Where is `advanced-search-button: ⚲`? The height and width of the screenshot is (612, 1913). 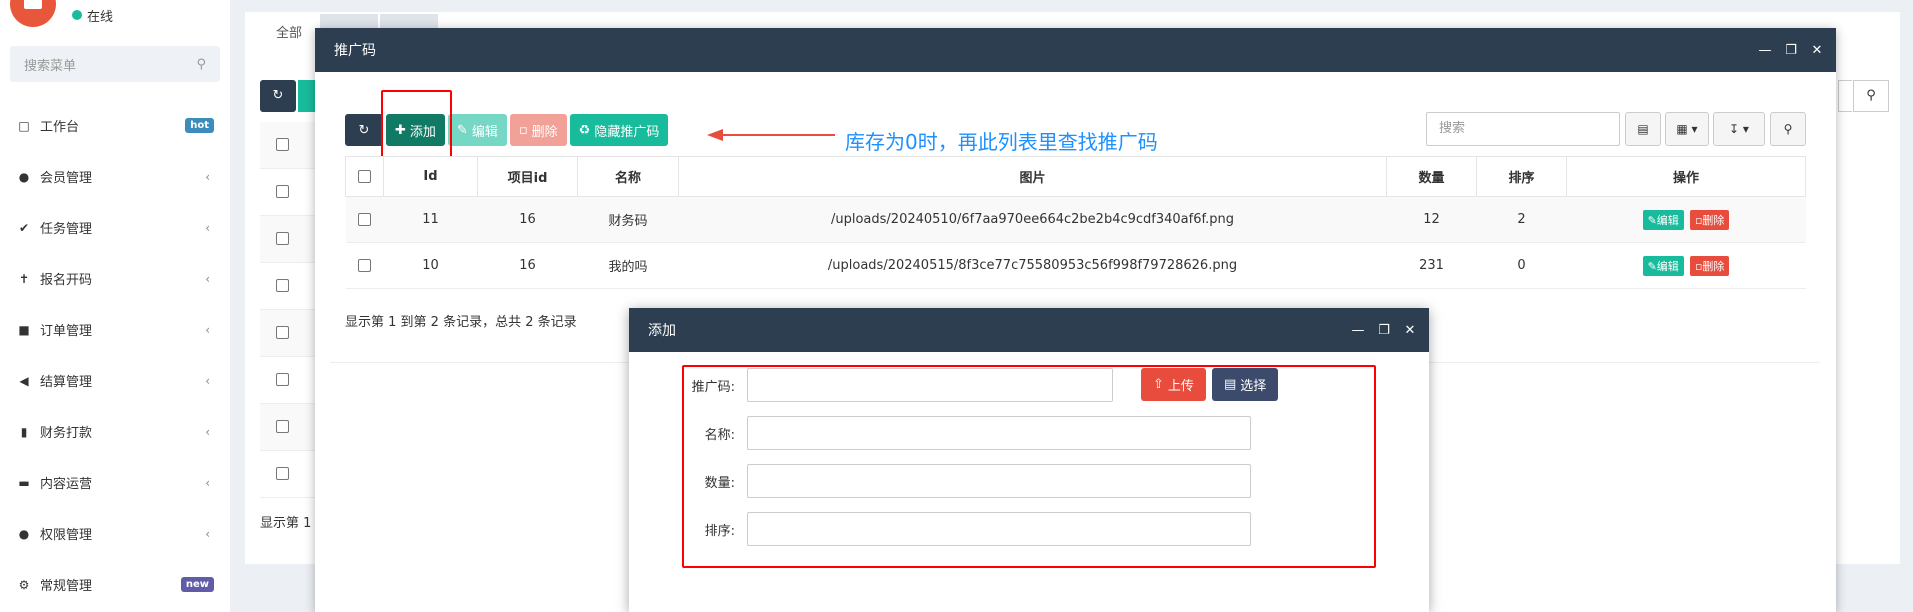 advanced-search-button: ⚲ is located at coordinates (1788, 129).